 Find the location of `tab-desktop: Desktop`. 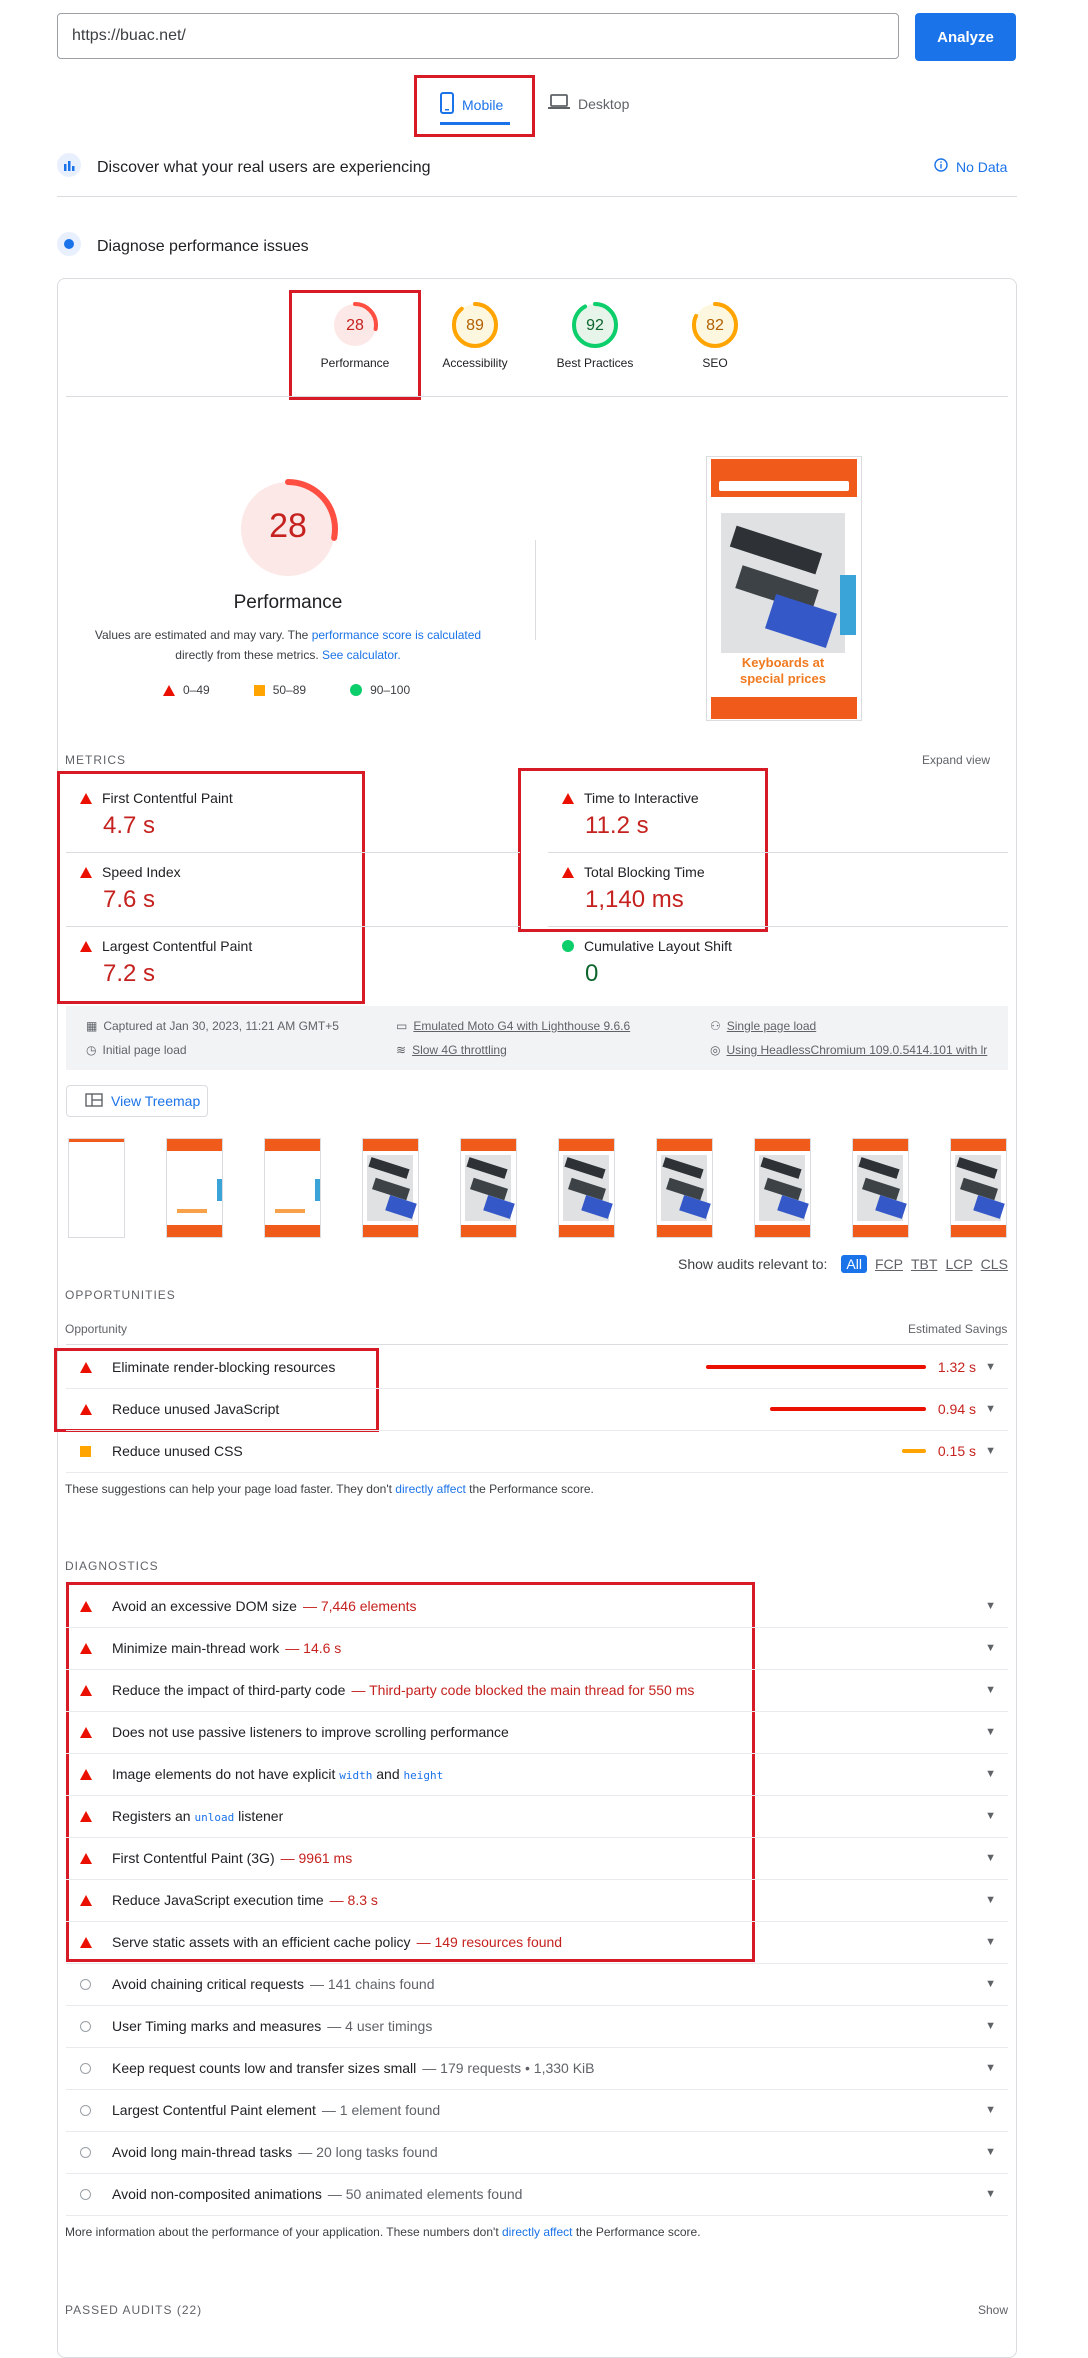

tab-desktop: Desktop is located at coordinates (588, 103).